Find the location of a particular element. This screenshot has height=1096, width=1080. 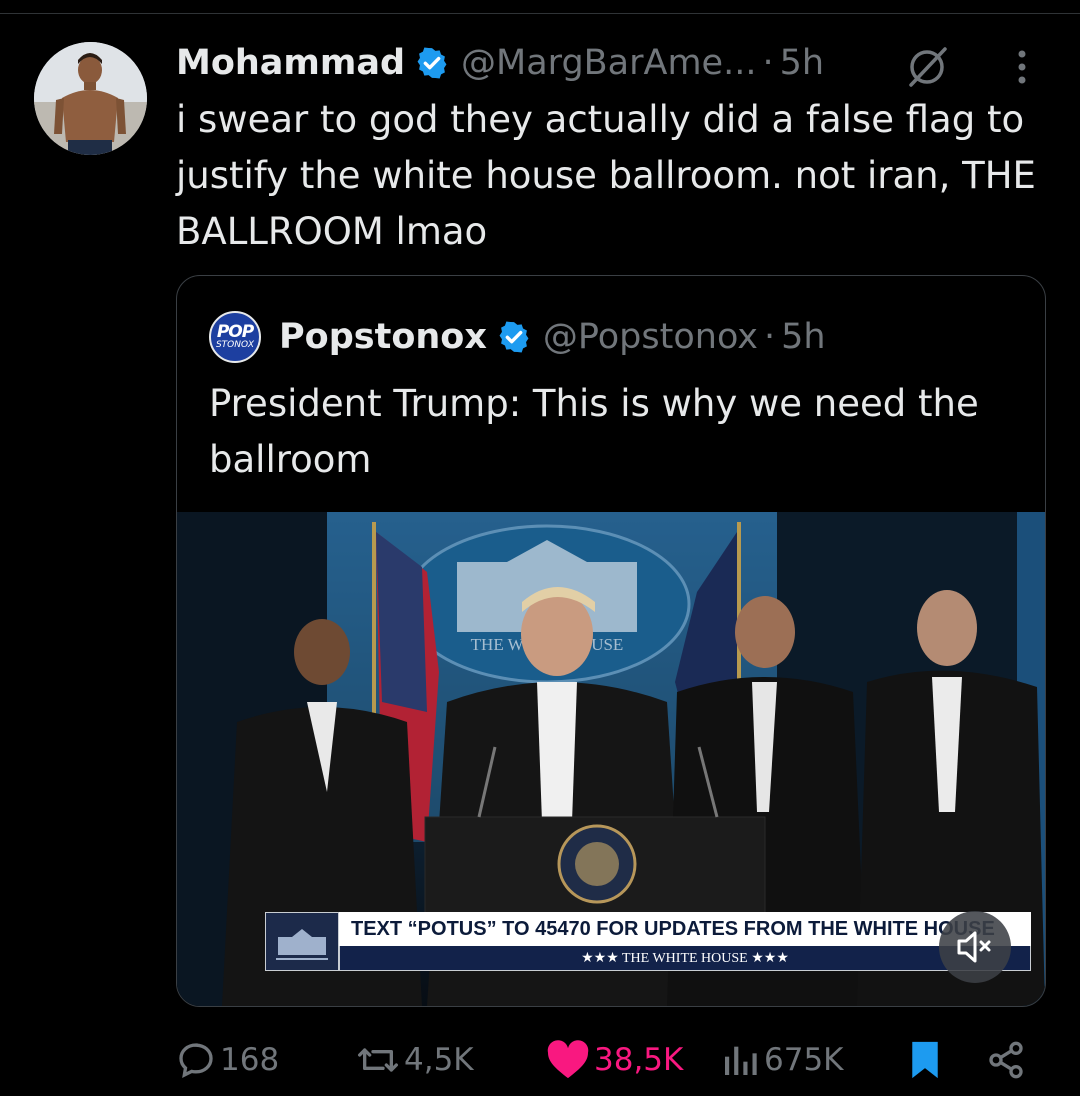

like-count: 38,5K is located at coordinates (639, 1060).